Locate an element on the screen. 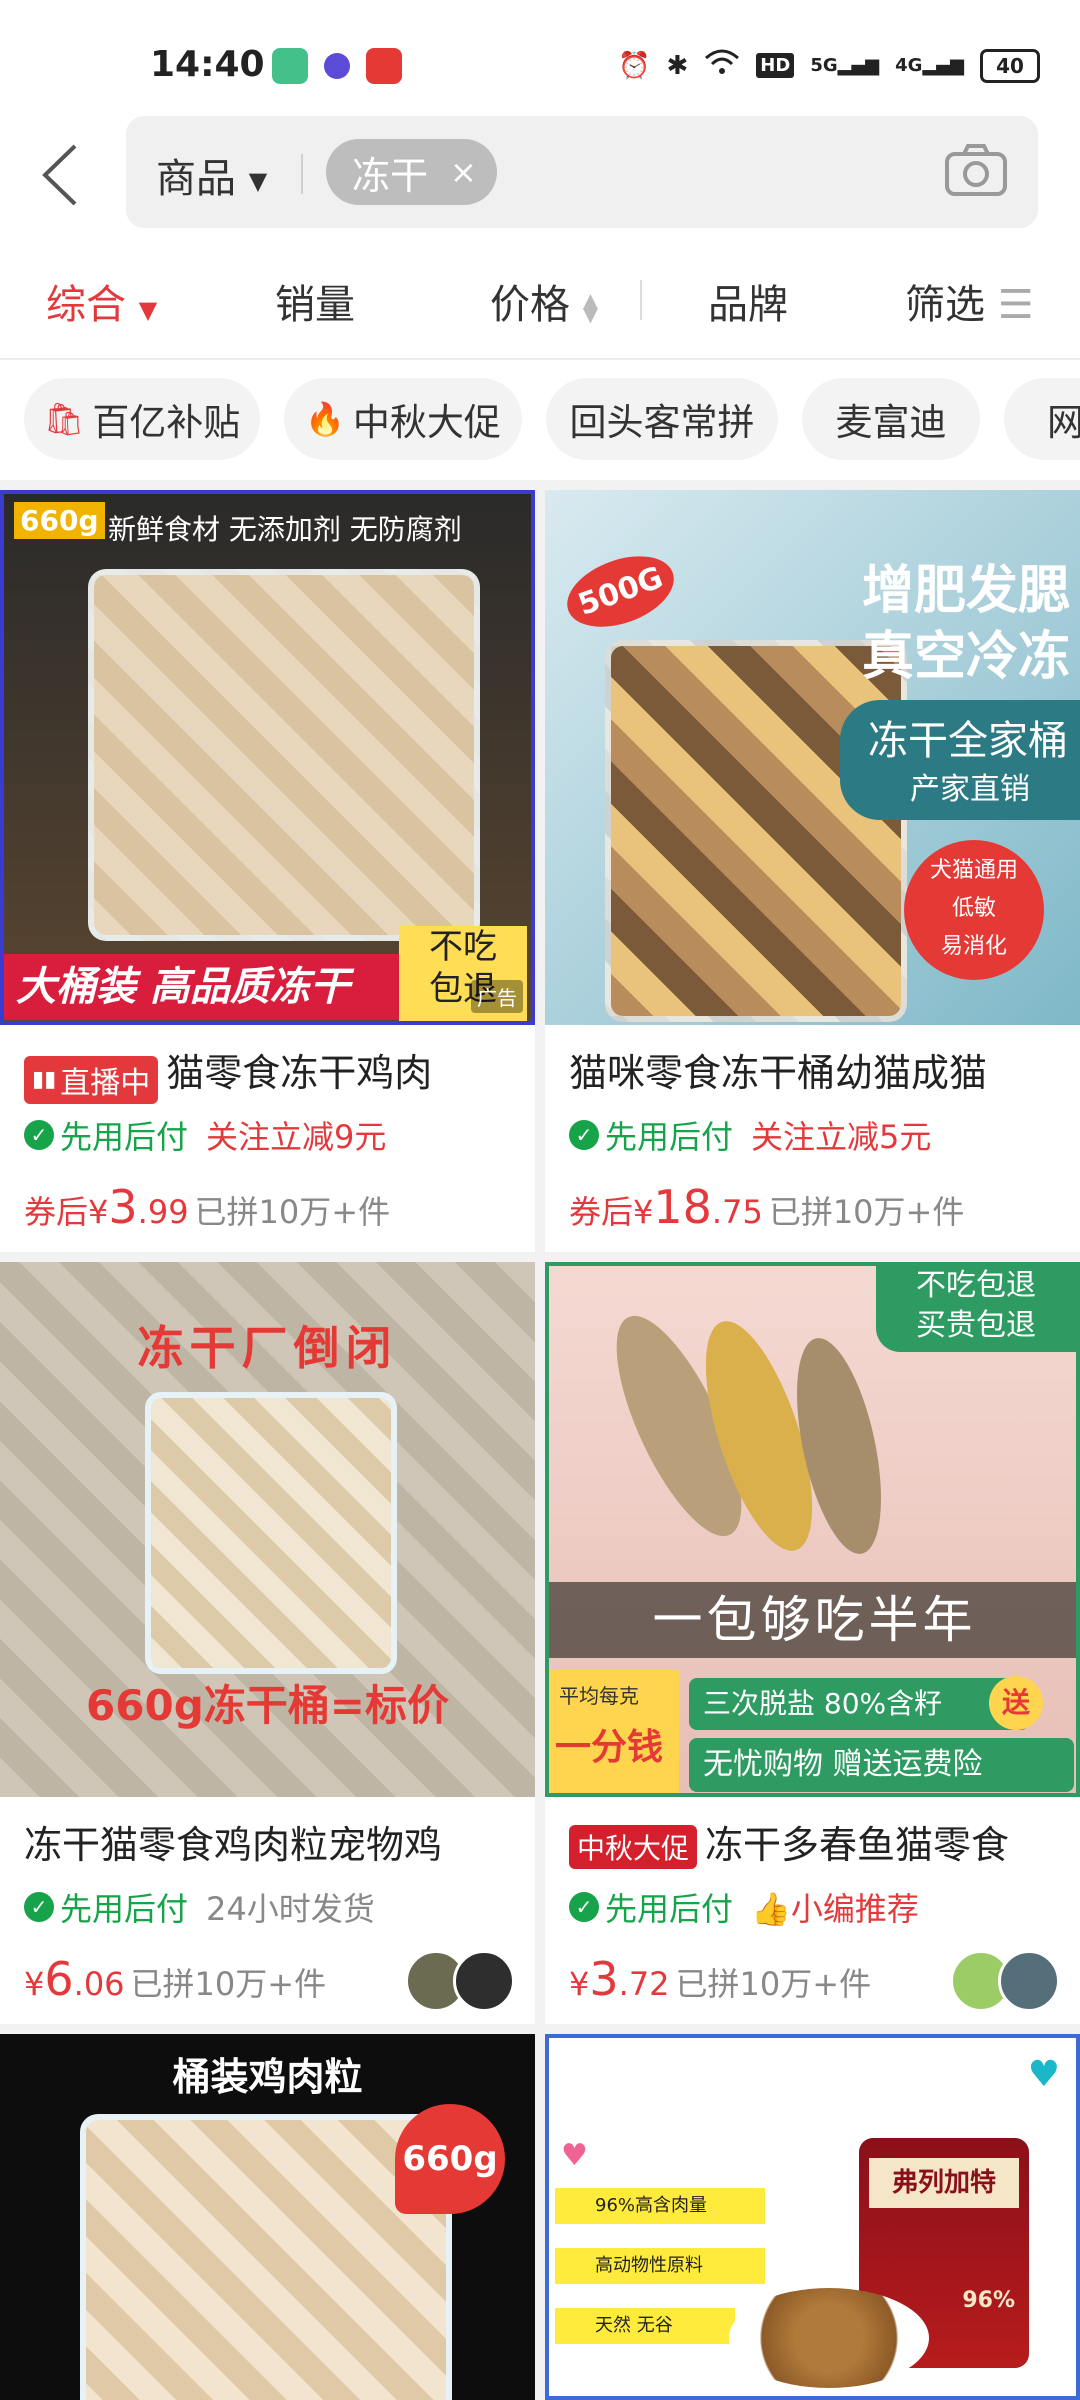  product-image: 桶装鸡肉粒 660g is located at coordinates (267, 2217).